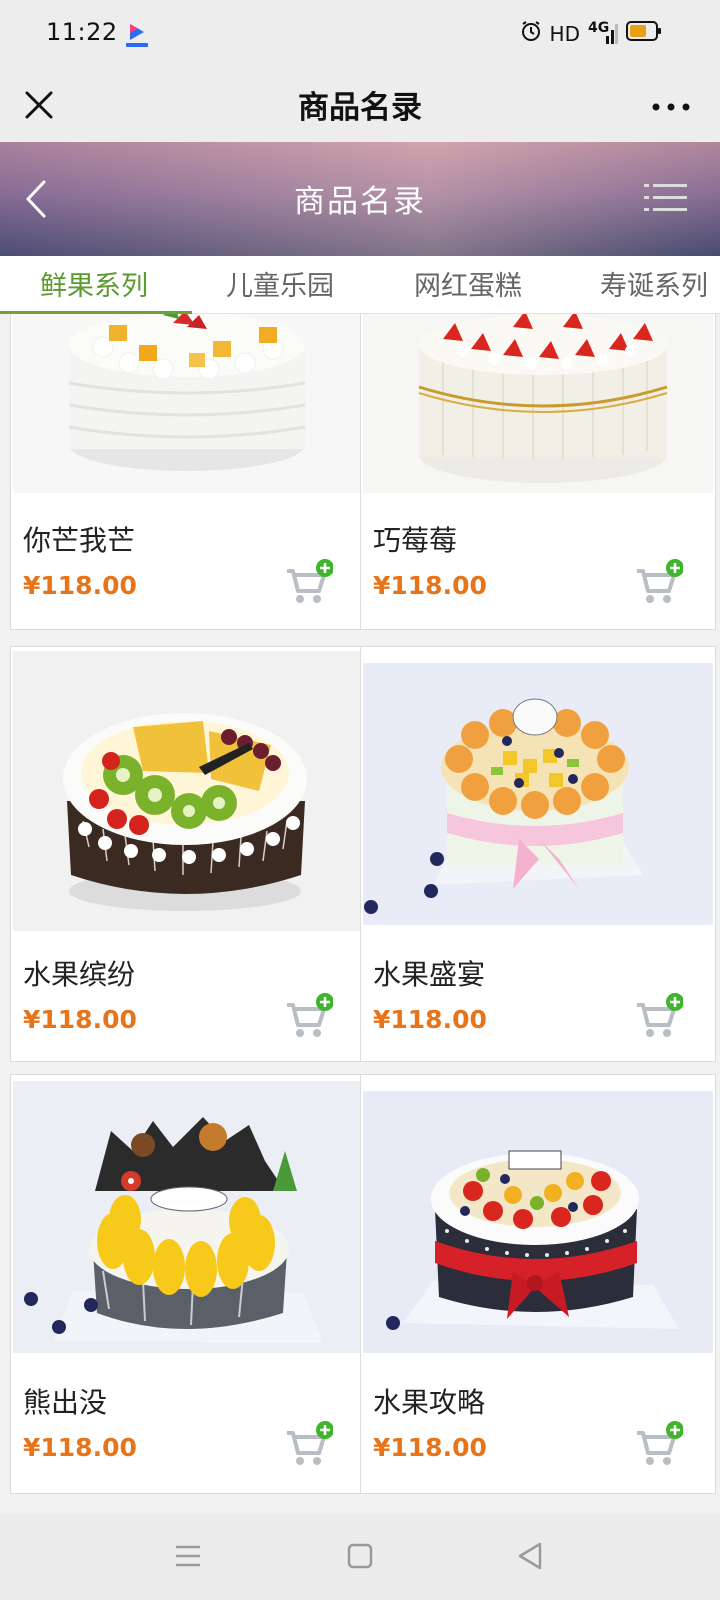  Describe the element at coordinates (654, 283) in the screenshot. I see `tab-birthday: 寿诞系列` at that location.